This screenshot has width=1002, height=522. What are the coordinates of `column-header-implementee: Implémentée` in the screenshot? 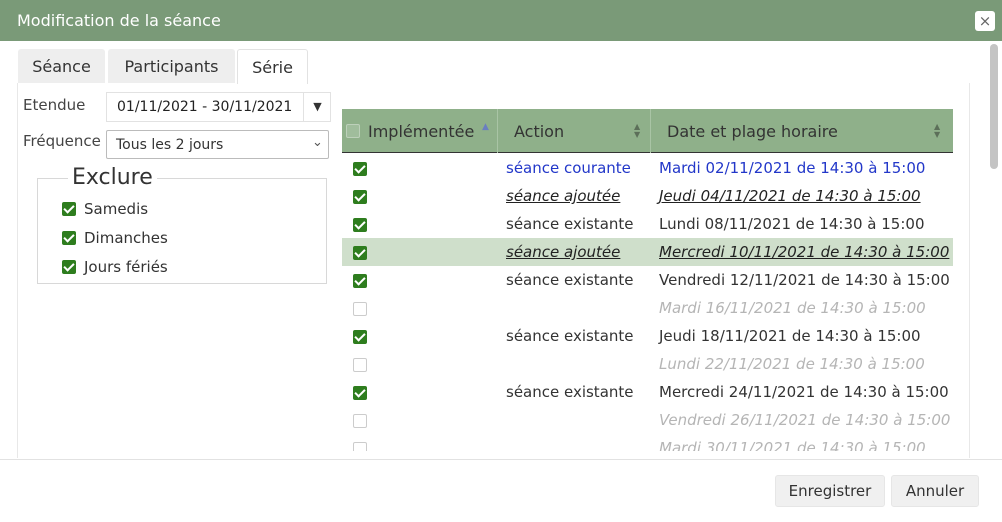 It's located at (421, 131).